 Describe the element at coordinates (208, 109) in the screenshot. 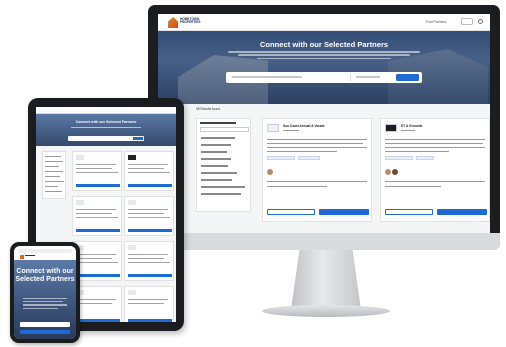

I see `results-count: 98 Results found` at that location.